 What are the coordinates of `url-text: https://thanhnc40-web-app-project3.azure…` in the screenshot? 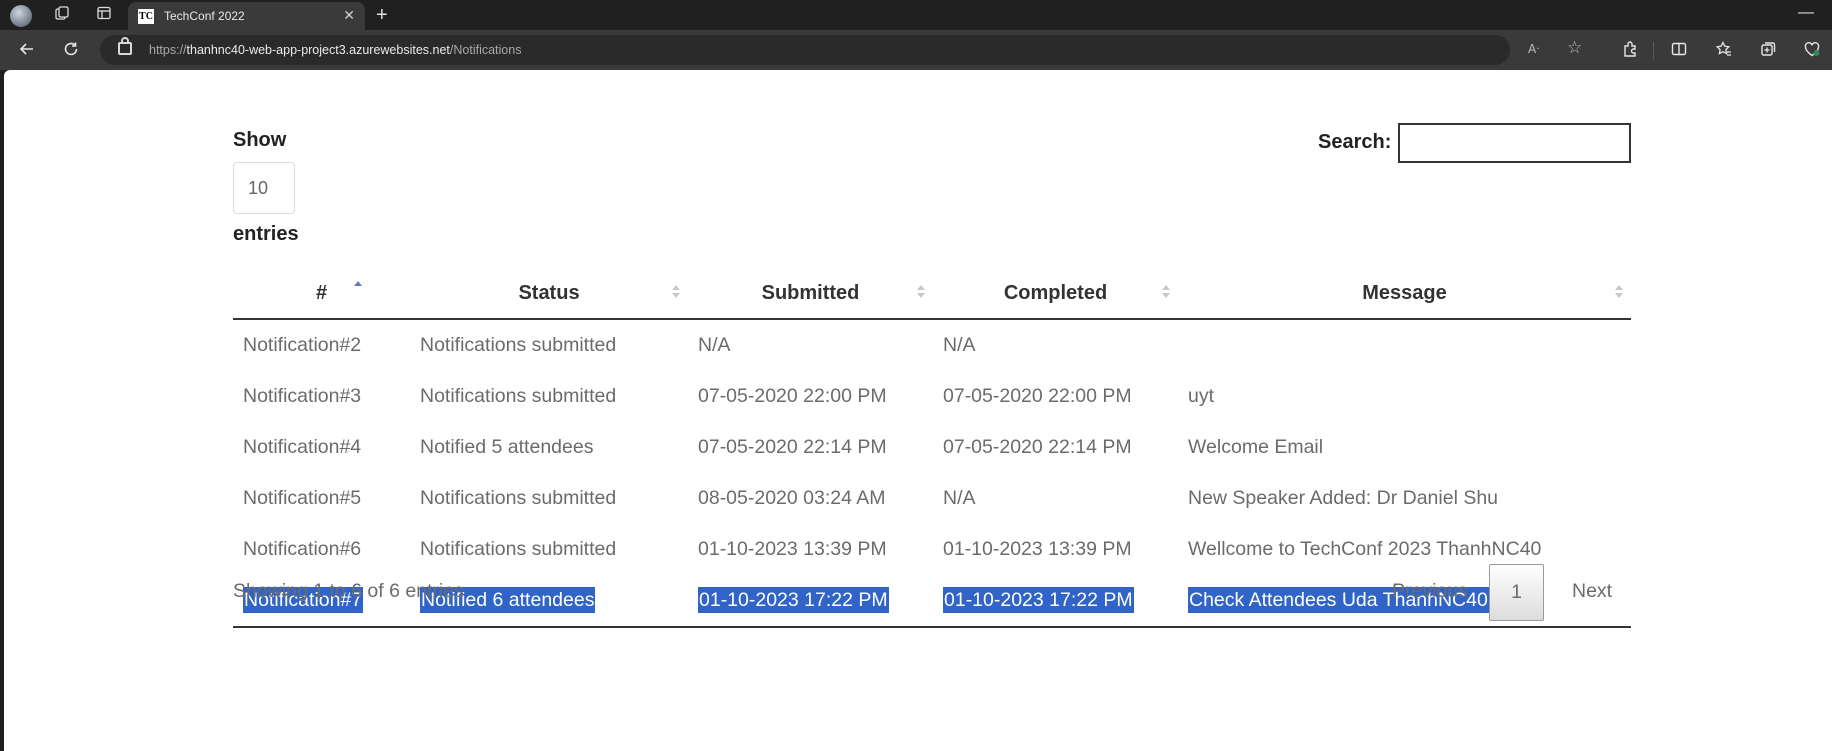 It's located at (335, 50).